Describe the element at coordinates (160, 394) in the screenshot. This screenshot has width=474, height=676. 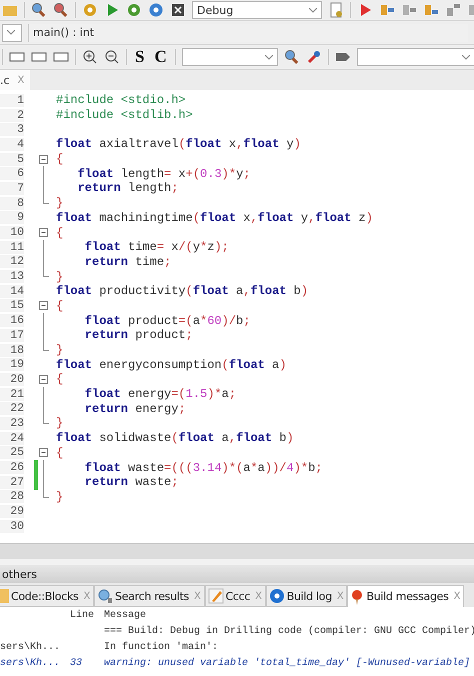
I see `code-line: float energy=(1.5)*a;` at that location.